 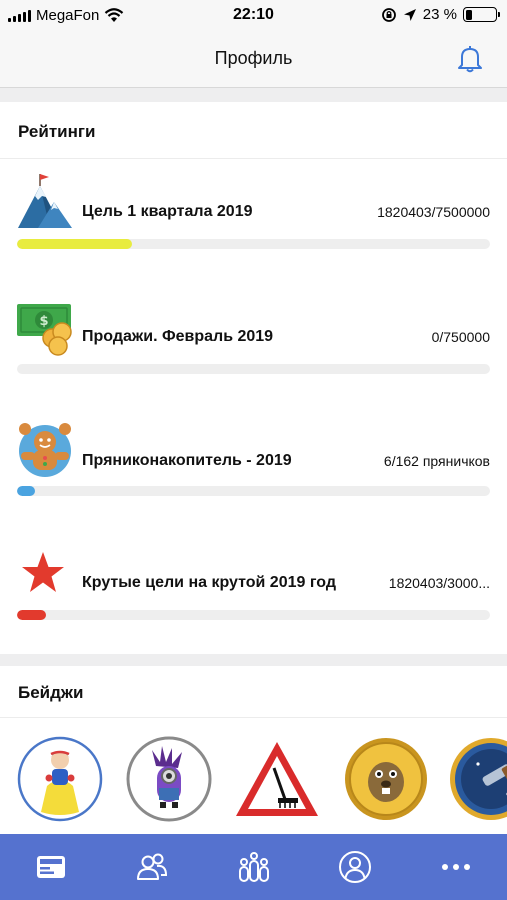 I want to click on rating-item-quarter-goal: Цель 1 квартала 2019 1820403/7500000, so click(x=253, y=219).